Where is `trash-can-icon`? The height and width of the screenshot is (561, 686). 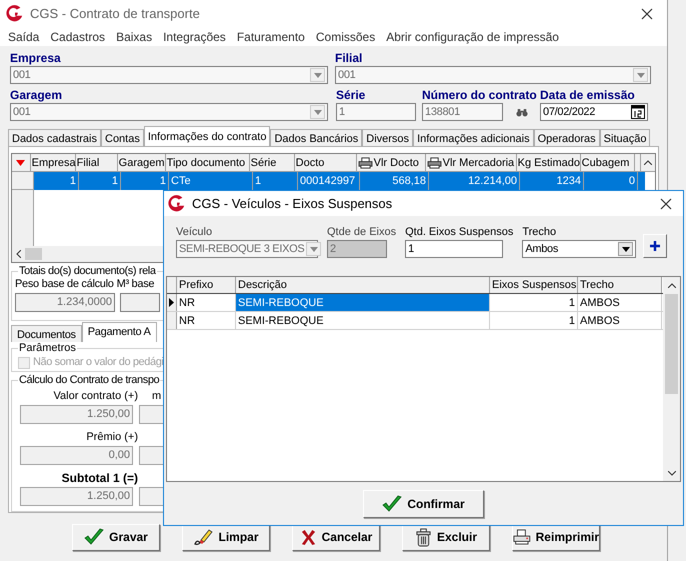
trash-can-icon is located at coordinates (423, 537).